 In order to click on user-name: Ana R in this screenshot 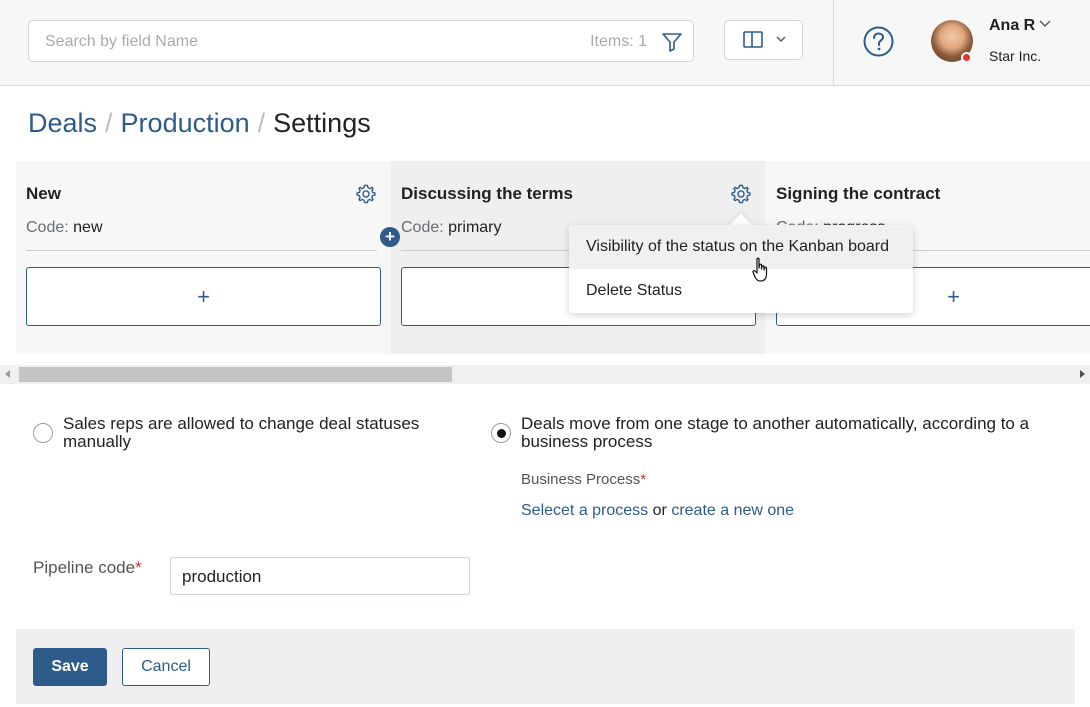, I will do `click(1012, 26)`.